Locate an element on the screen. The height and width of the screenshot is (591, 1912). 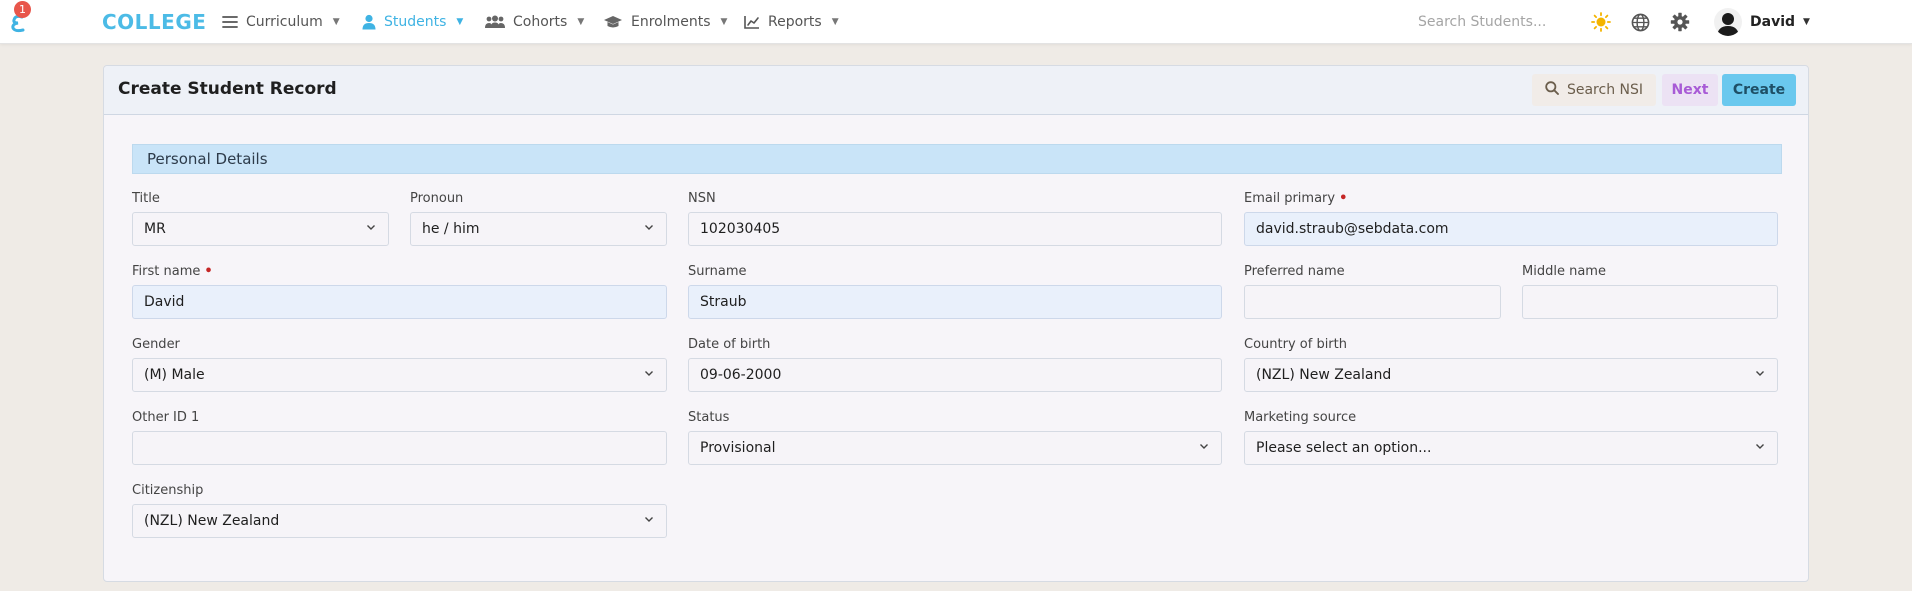
nsn-field: 102030405 is located at coordinates (955, 229).